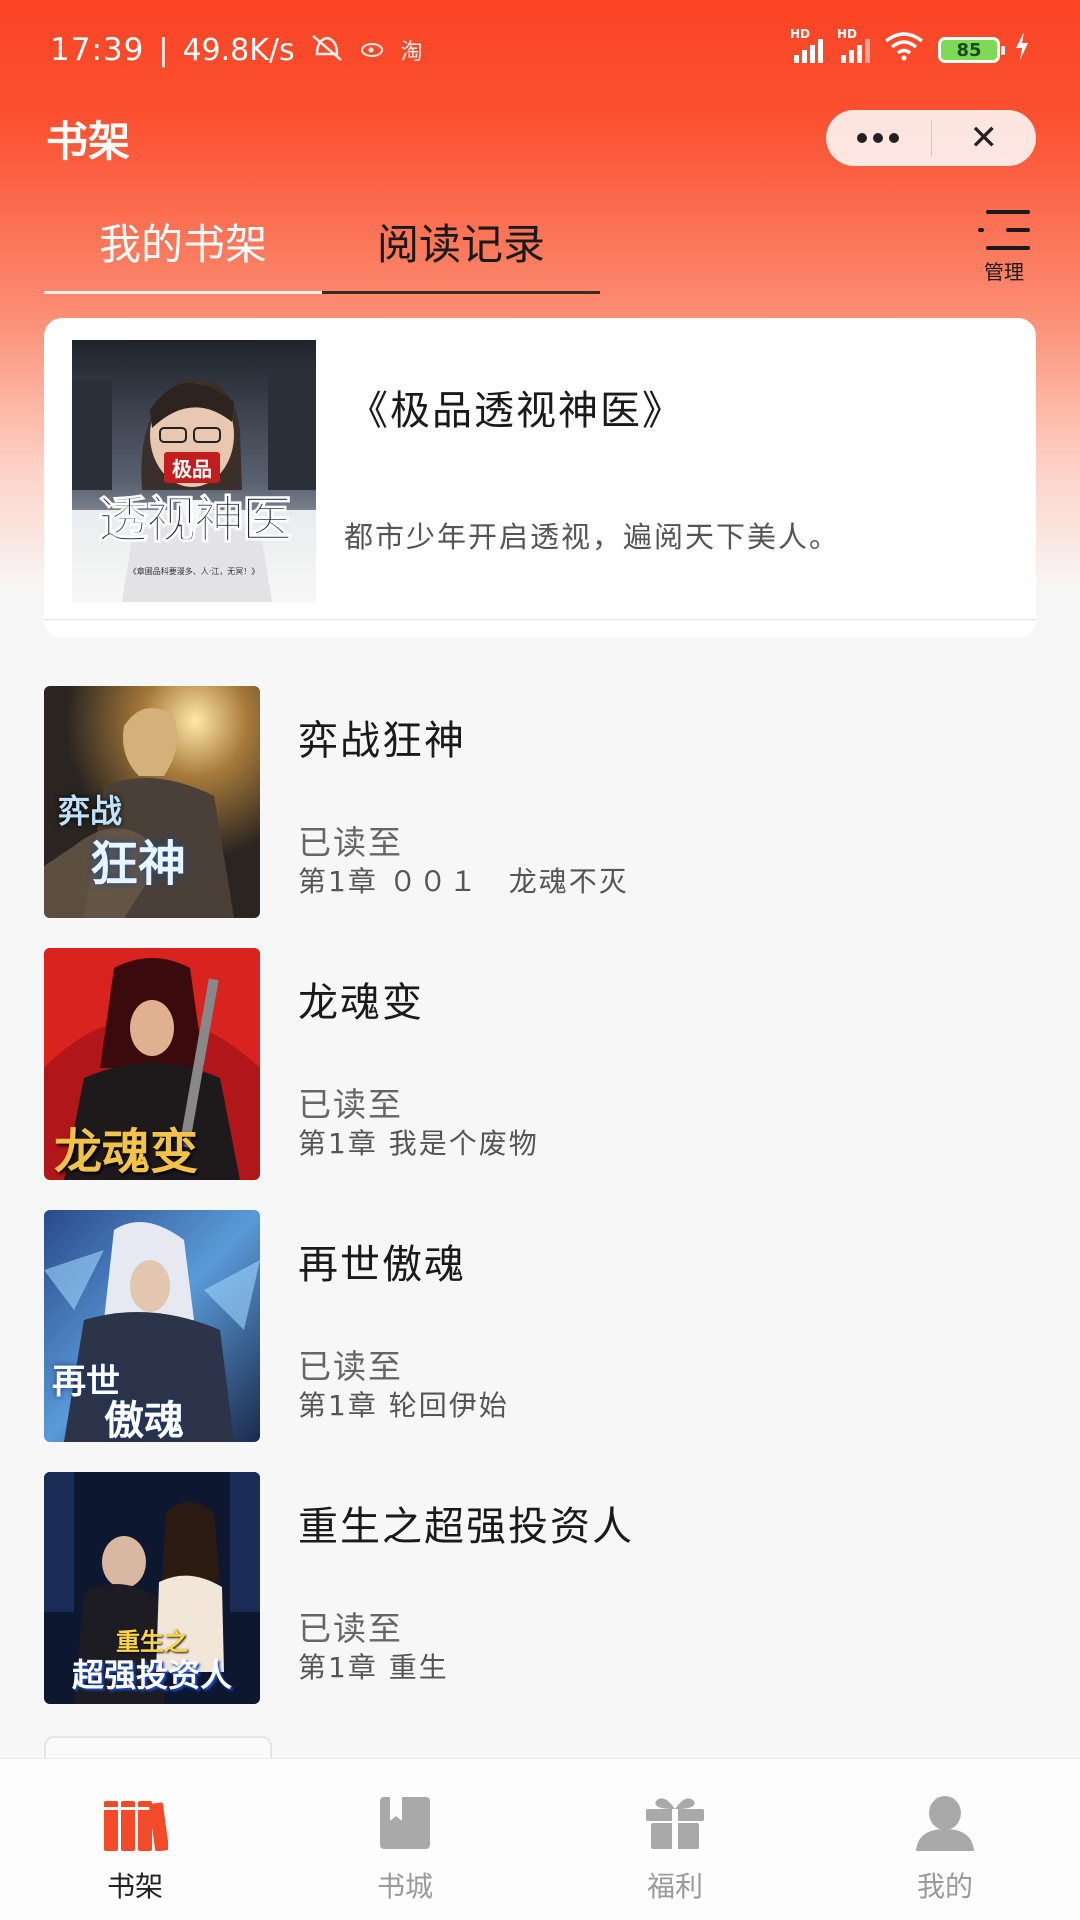 This screenshot has width=1080, height=1920. Describe the element at coordinates (540, 619) in the screenshot. I see `featured-divider` at that location.